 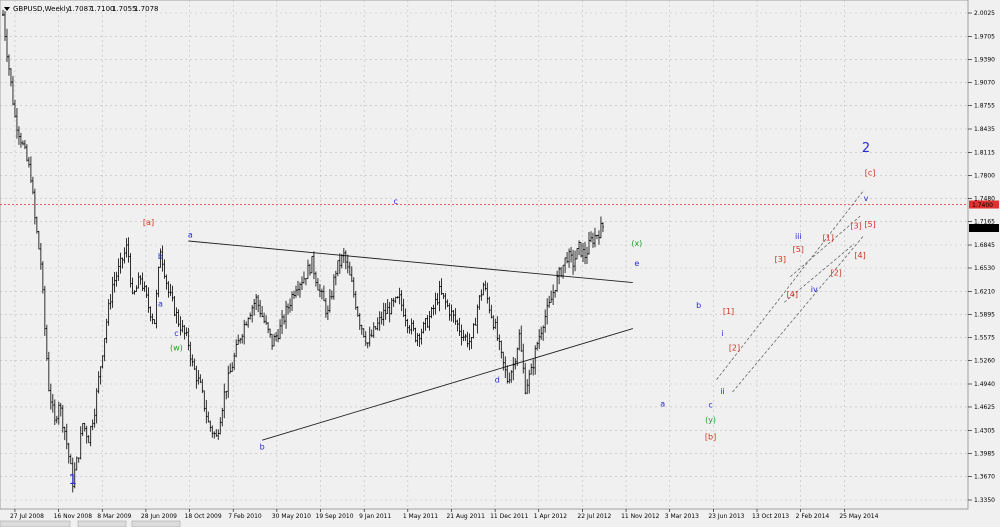 I want to click on y-tick-label: 1.9390, so click(x=984, y=59).